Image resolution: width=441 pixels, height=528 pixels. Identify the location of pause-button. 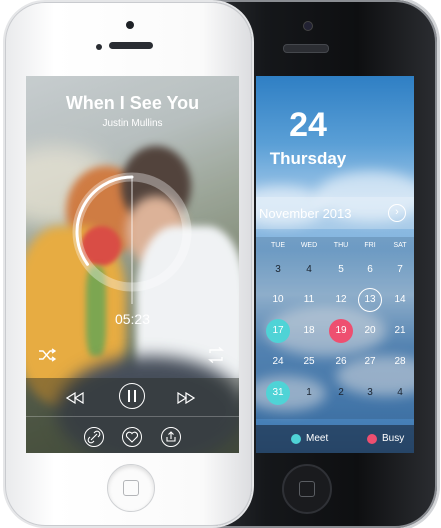
(132, 396).